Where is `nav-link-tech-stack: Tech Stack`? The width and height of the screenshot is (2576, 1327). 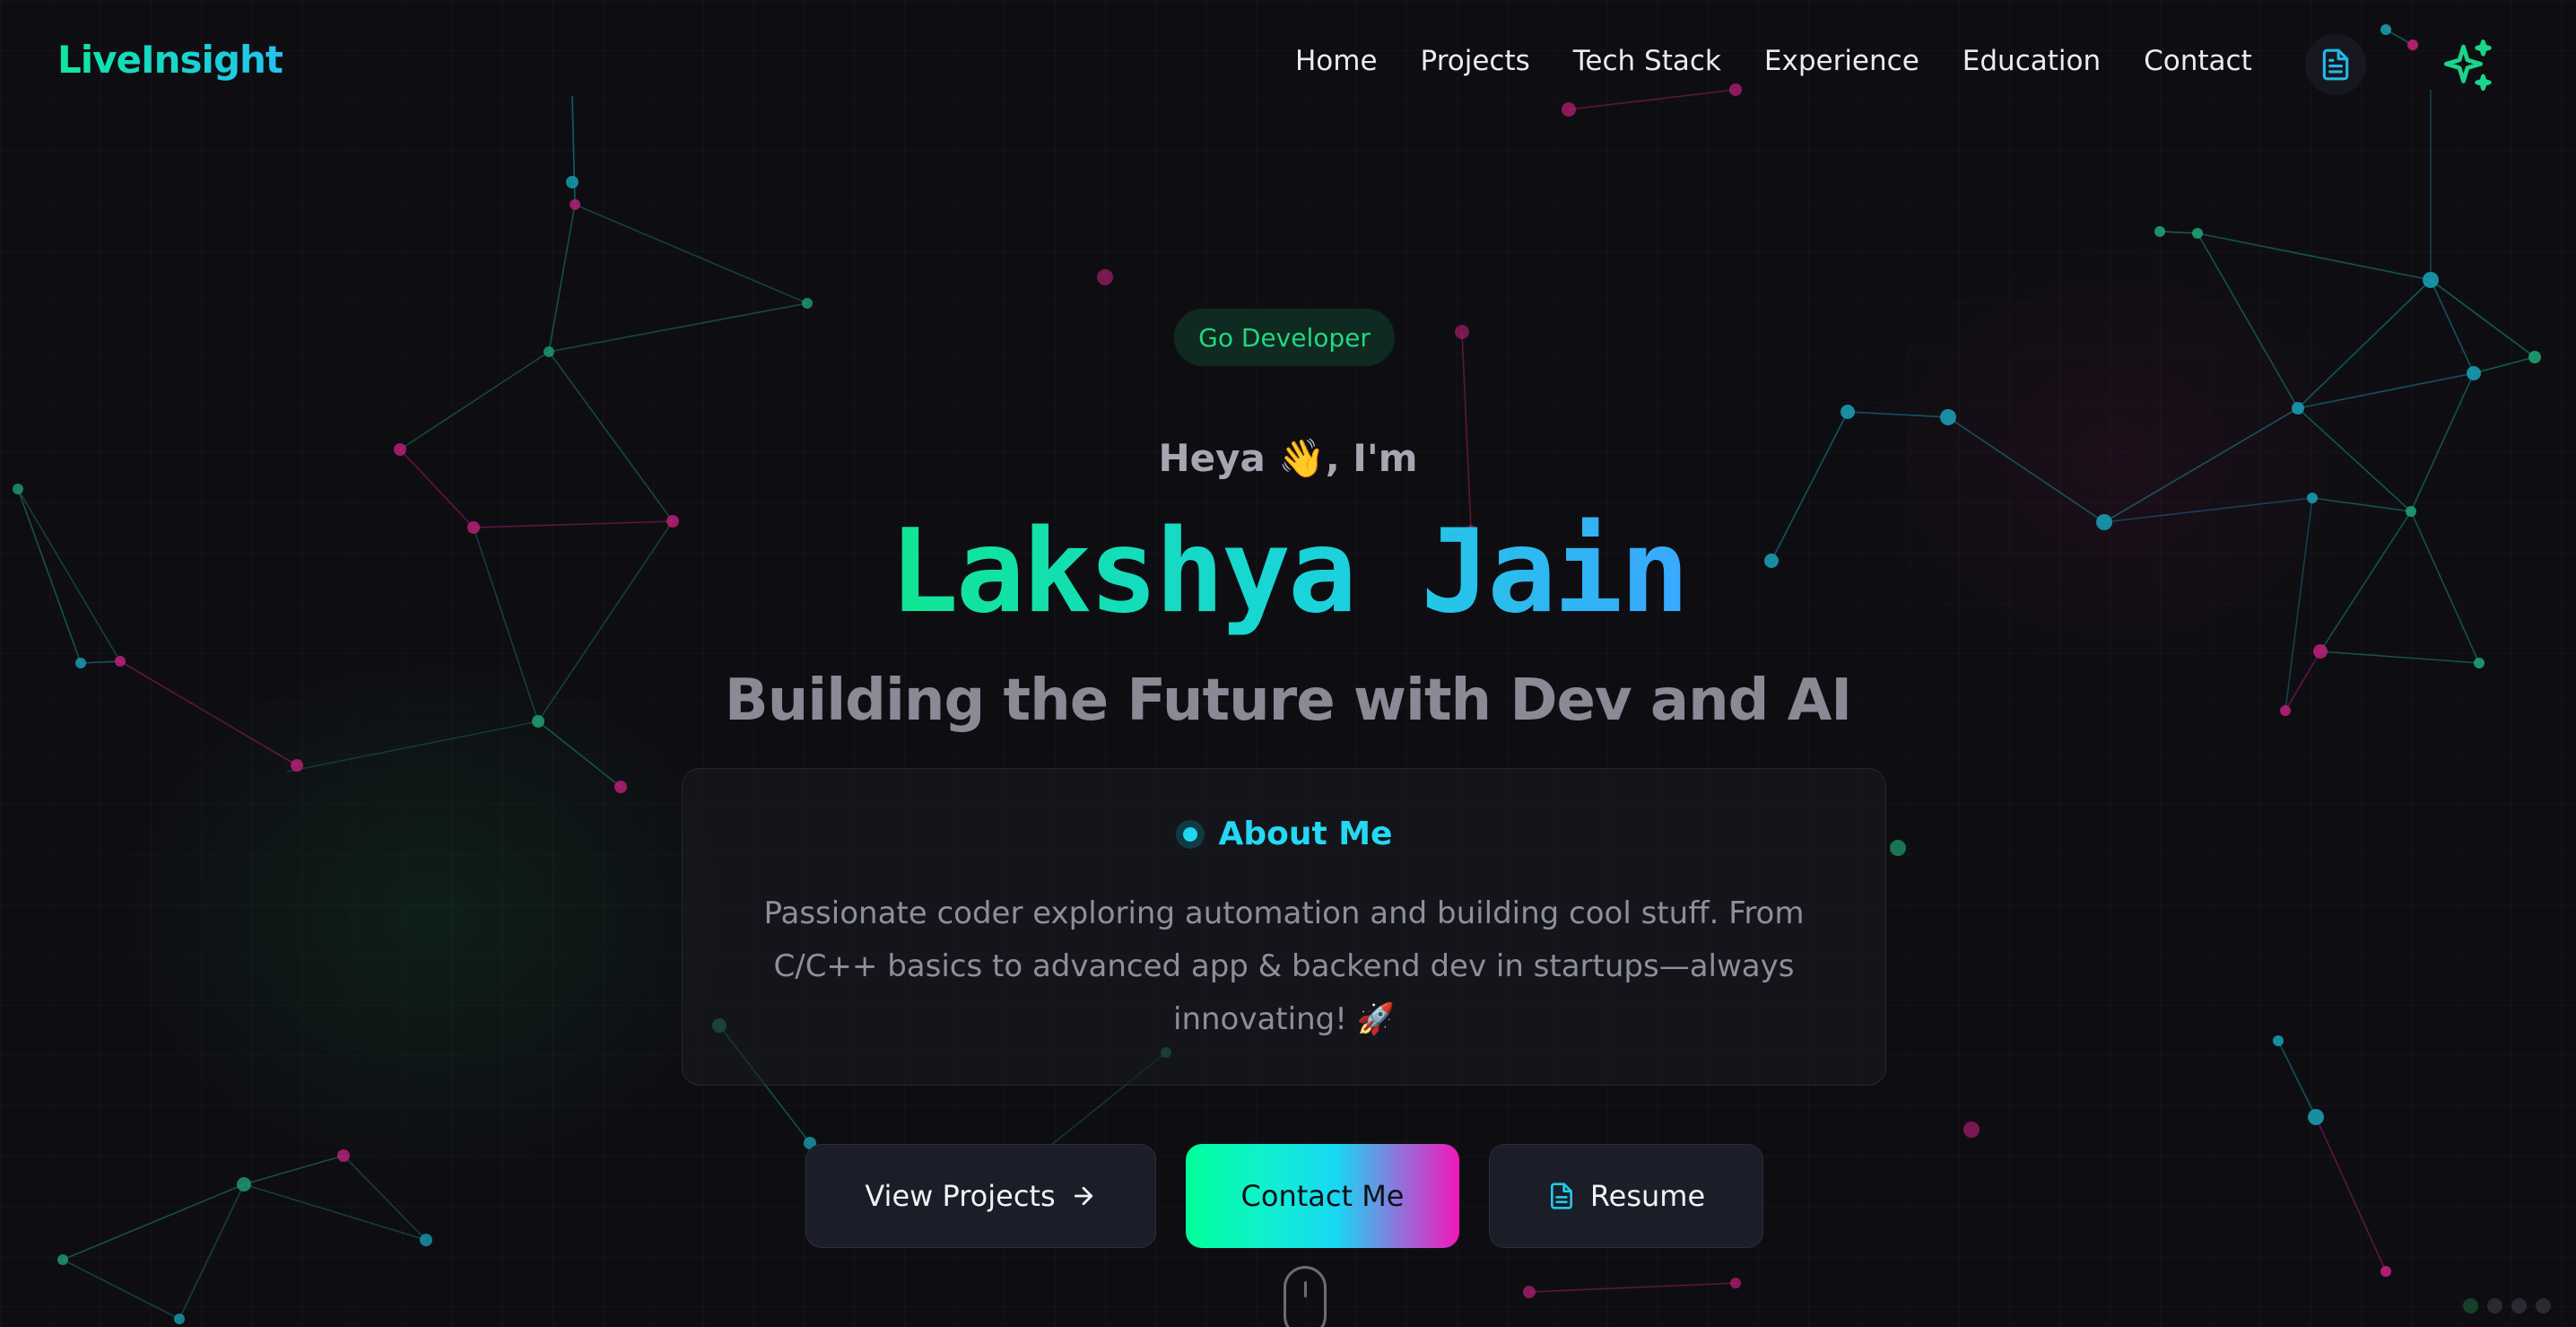
nav-link-tech-stack: Tech Stack is located at coordinates (1647, 61).